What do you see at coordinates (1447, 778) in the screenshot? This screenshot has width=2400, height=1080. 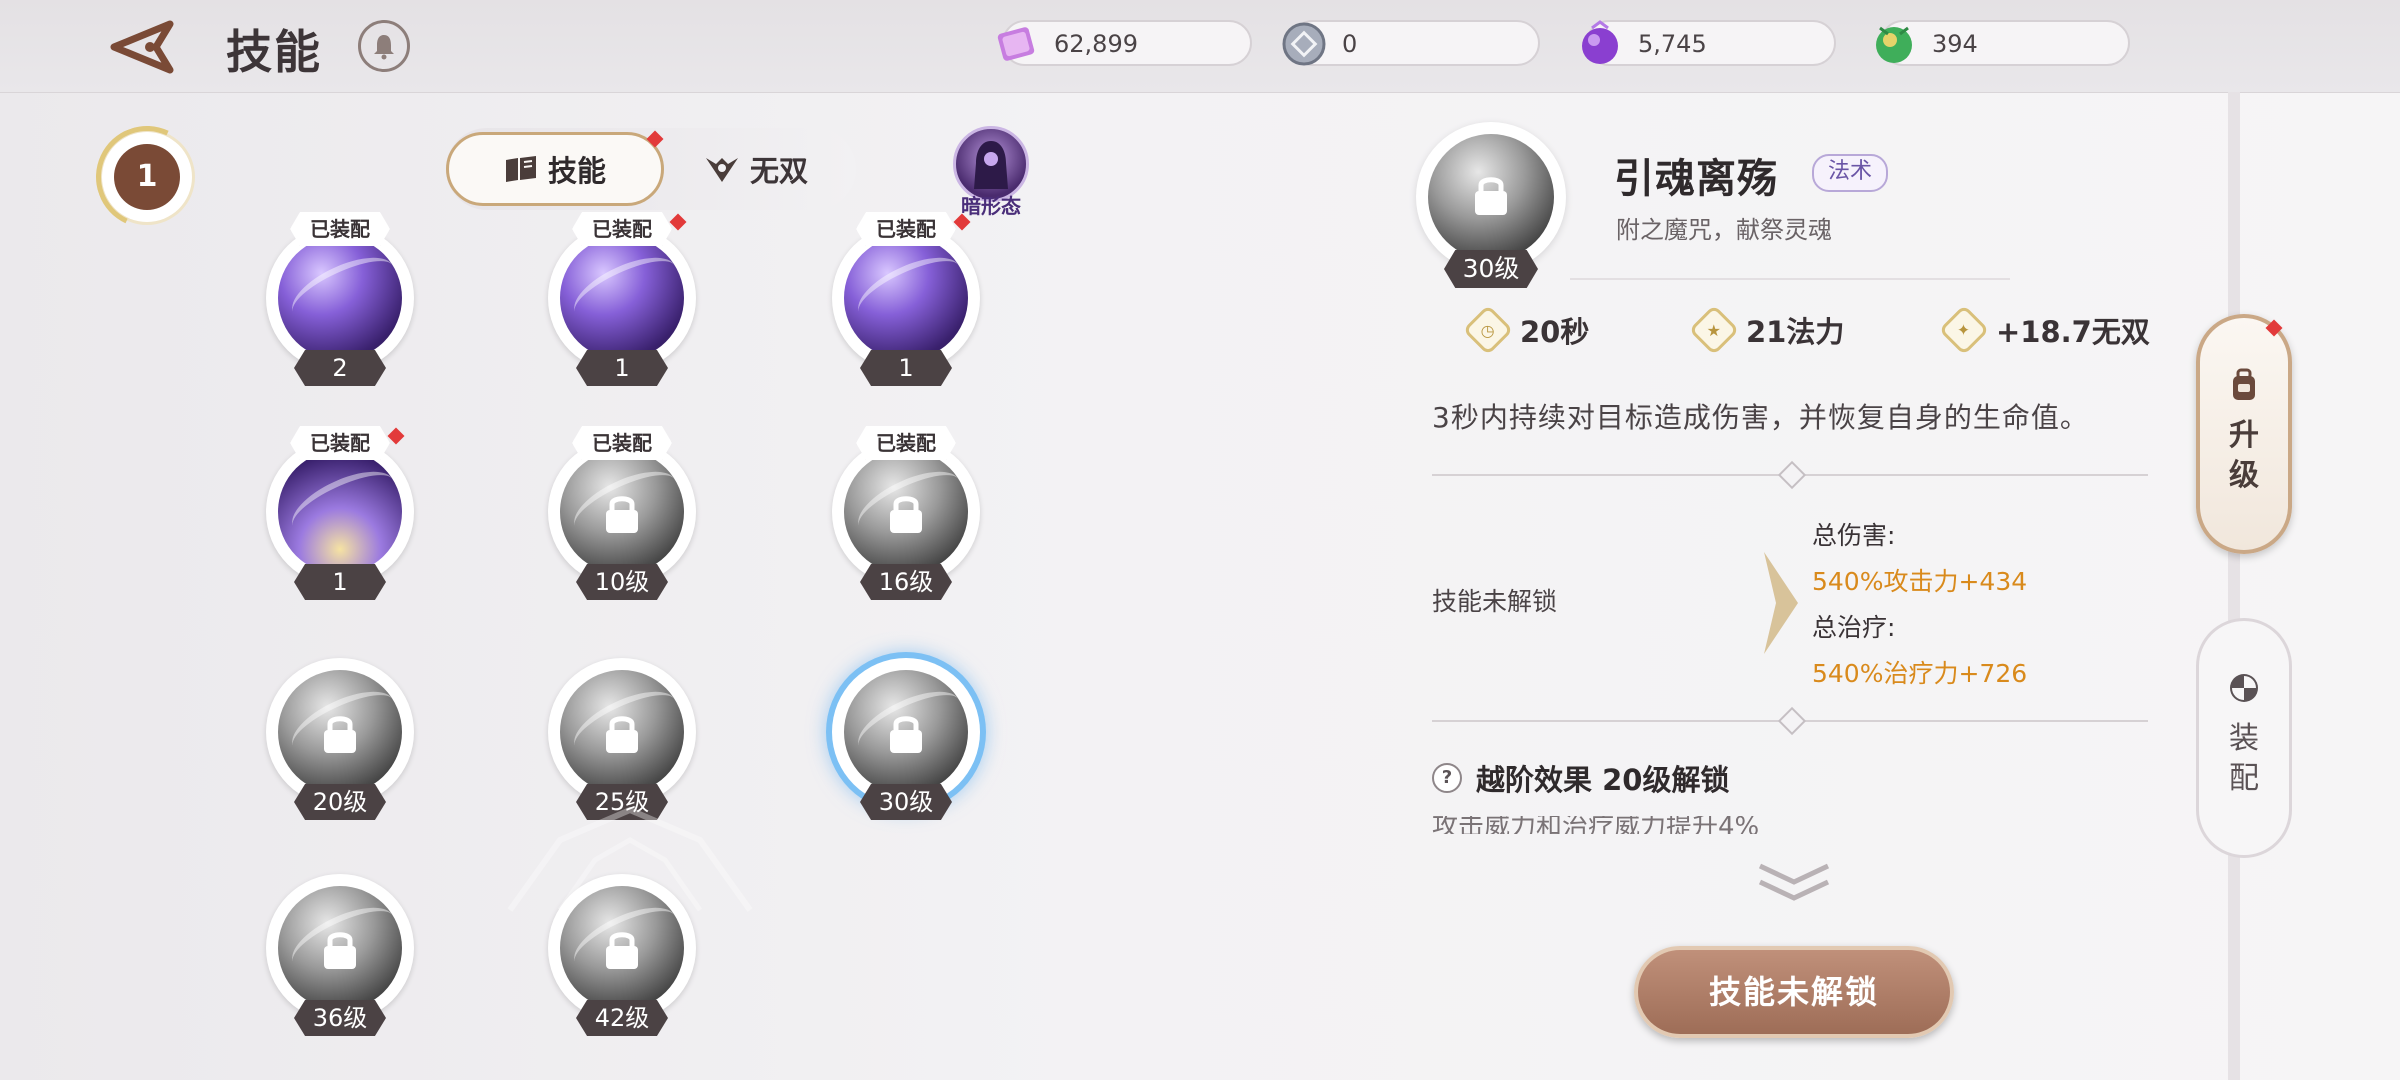 I see `help-icon: ?` at bounding box center [1447, 778].